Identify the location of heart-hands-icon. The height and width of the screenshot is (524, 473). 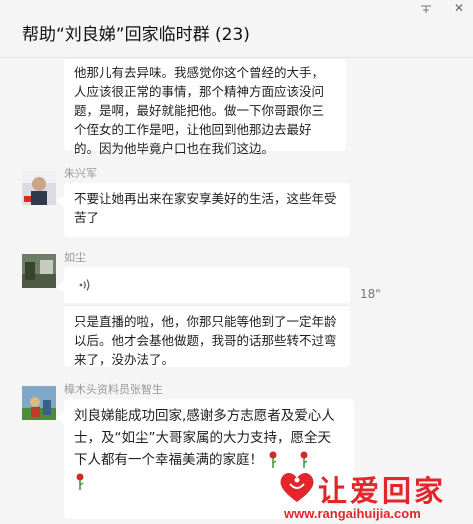
(297, 487).